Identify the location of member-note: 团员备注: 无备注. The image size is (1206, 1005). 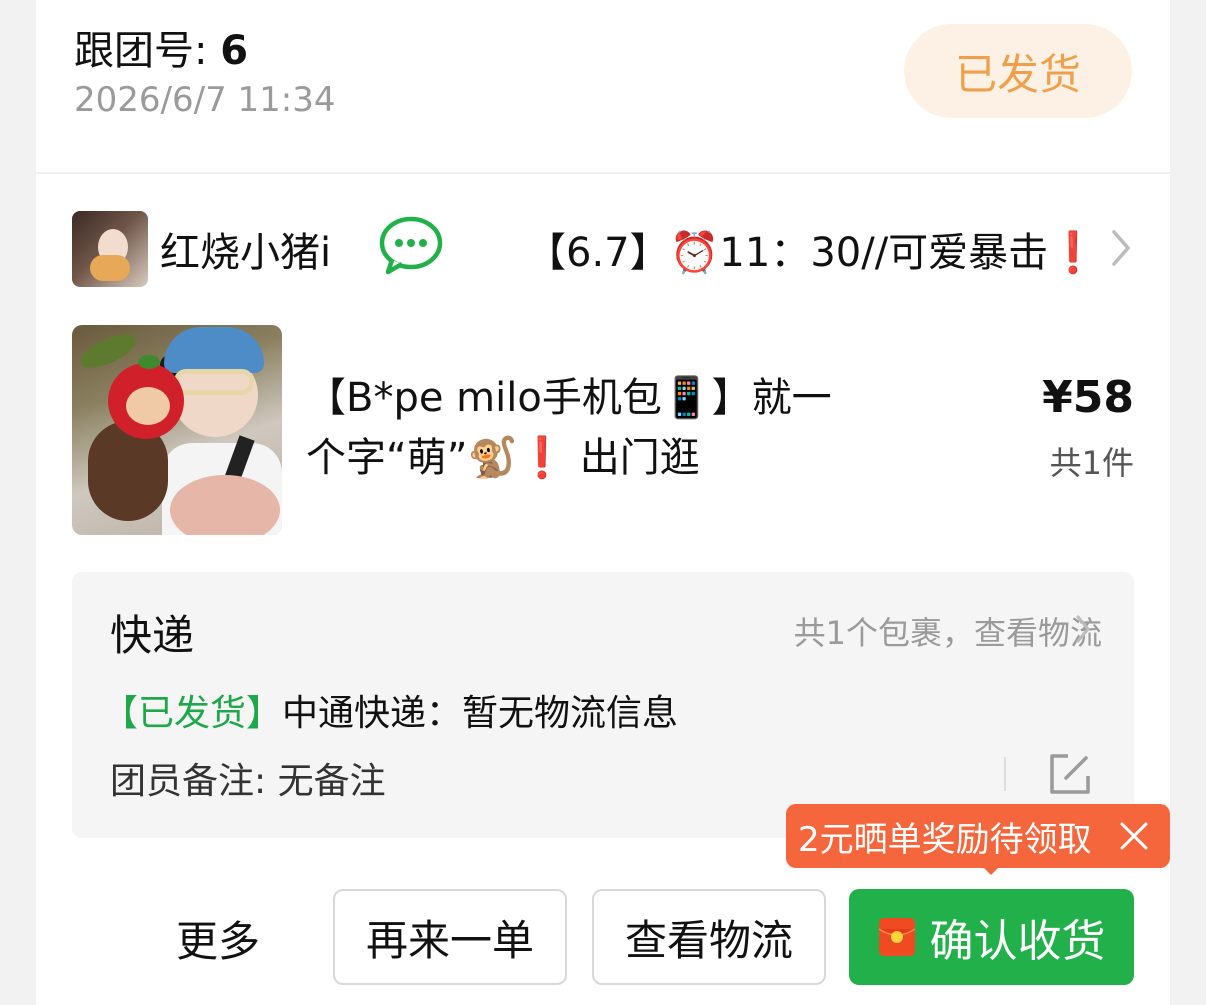
(248, 781).